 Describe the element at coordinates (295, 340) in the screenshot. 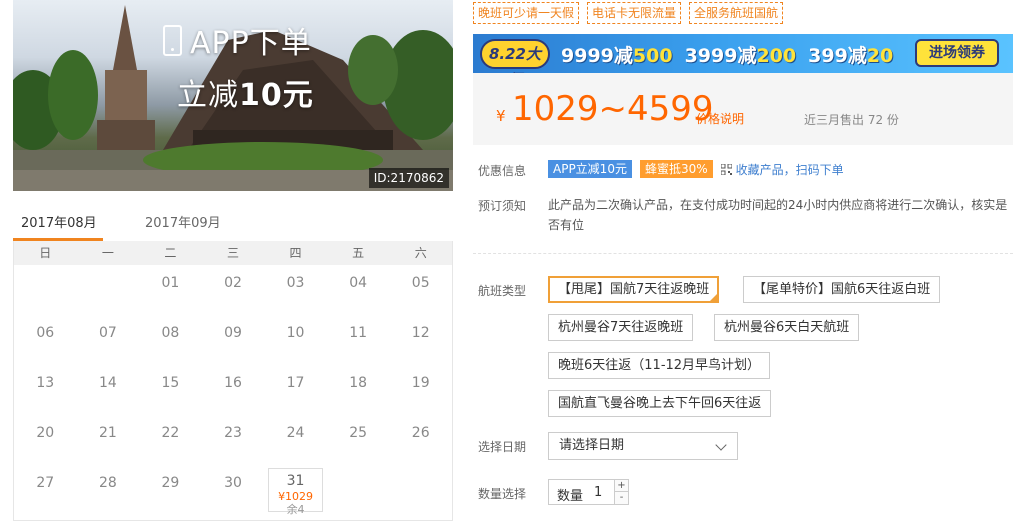

I see `calendar-day: 10` at that location.